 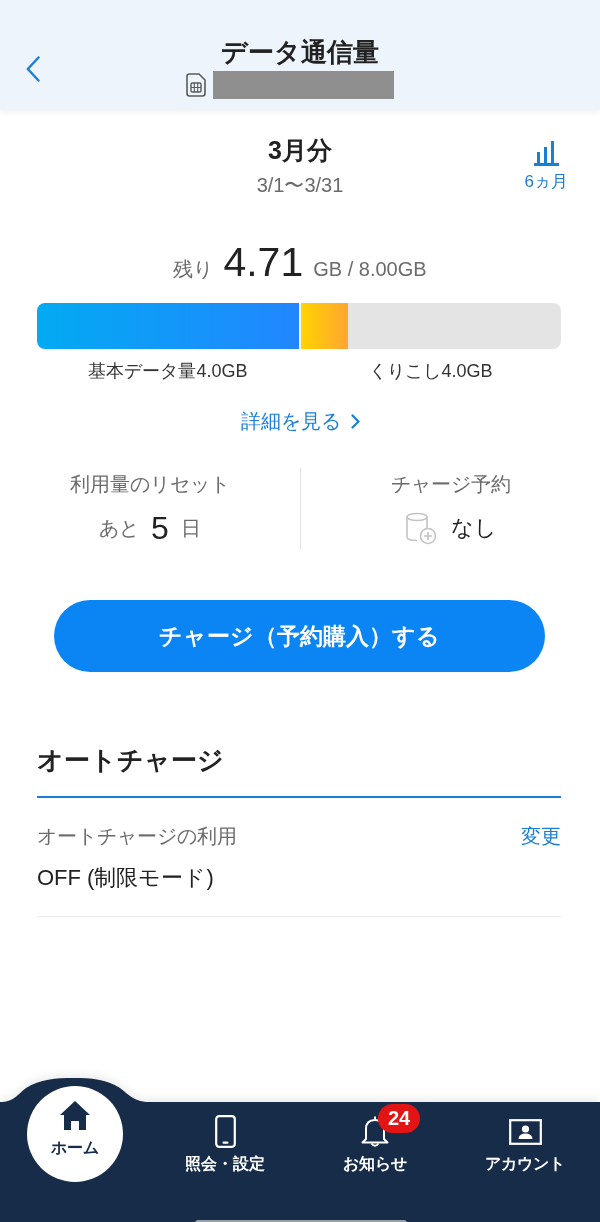 I want to click on setting-value: OFF (制限モード), so click(x=125, y=878).